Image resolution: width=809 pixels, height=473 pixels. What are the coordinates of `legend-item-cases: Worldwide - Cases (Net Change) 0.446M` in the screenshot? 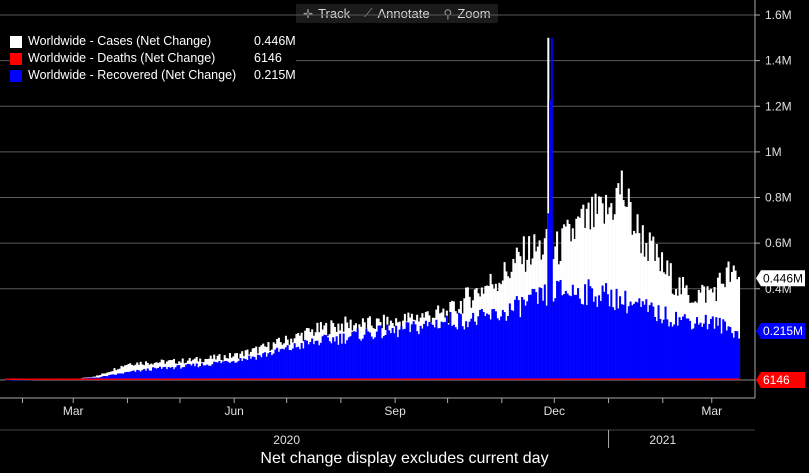 It's located at (153, 41).